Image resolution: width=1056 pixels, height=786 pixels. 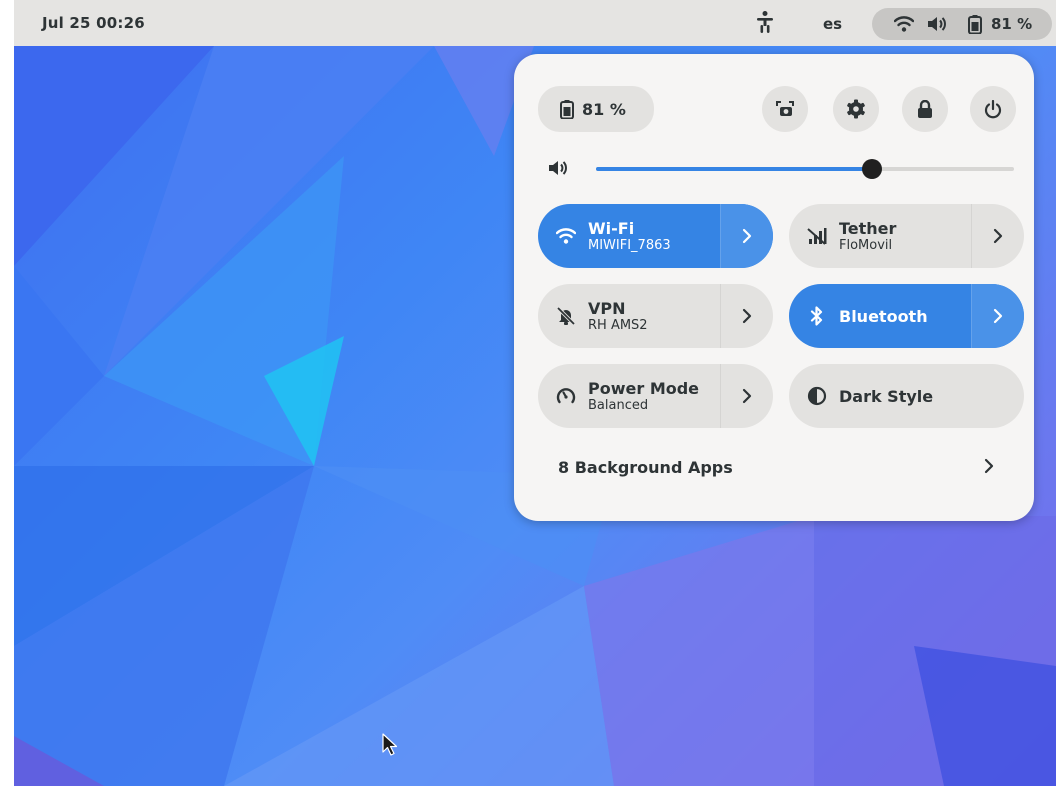 I want to click on power-mode-menu-button, so click(x=746, y=396).